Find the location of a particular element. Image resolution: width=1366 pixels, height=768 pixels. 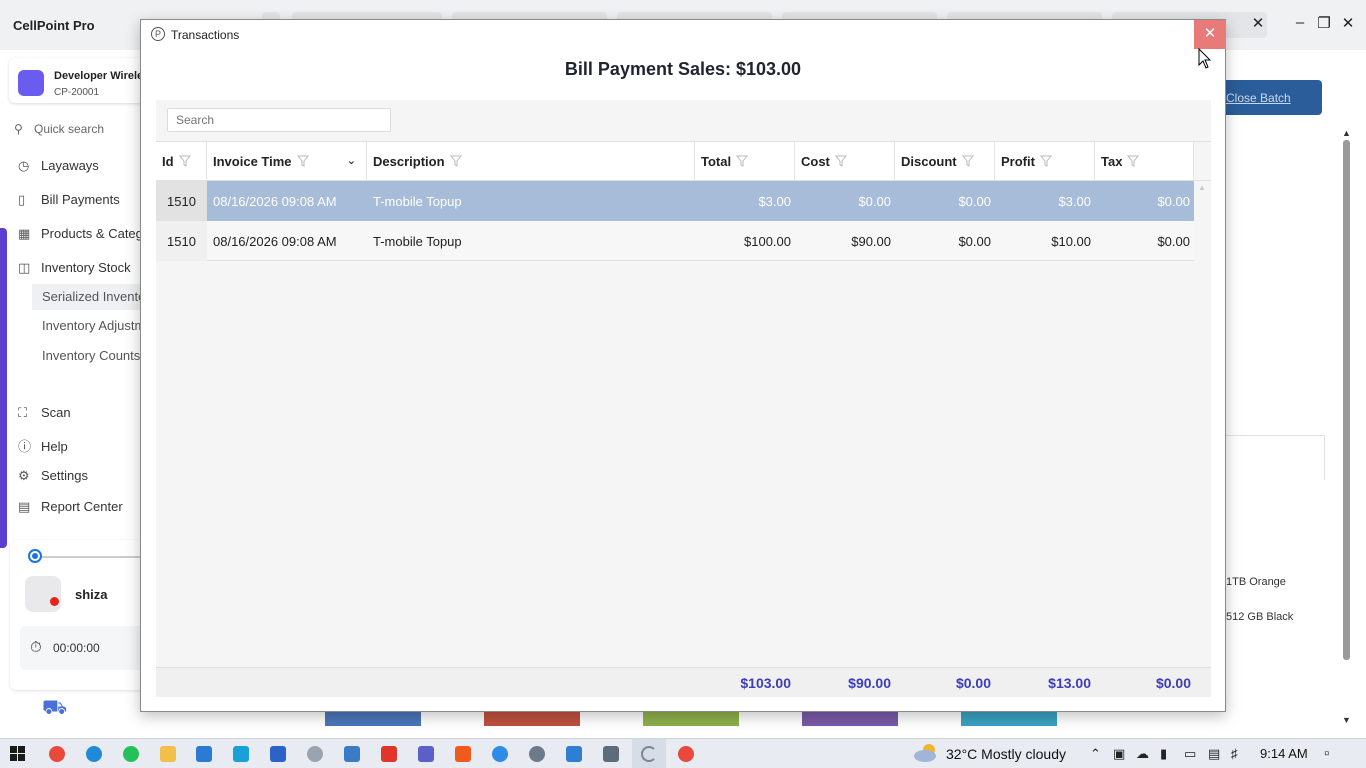

sidebar-item-label: Inventory Stock is located at coordinates (86, 267).